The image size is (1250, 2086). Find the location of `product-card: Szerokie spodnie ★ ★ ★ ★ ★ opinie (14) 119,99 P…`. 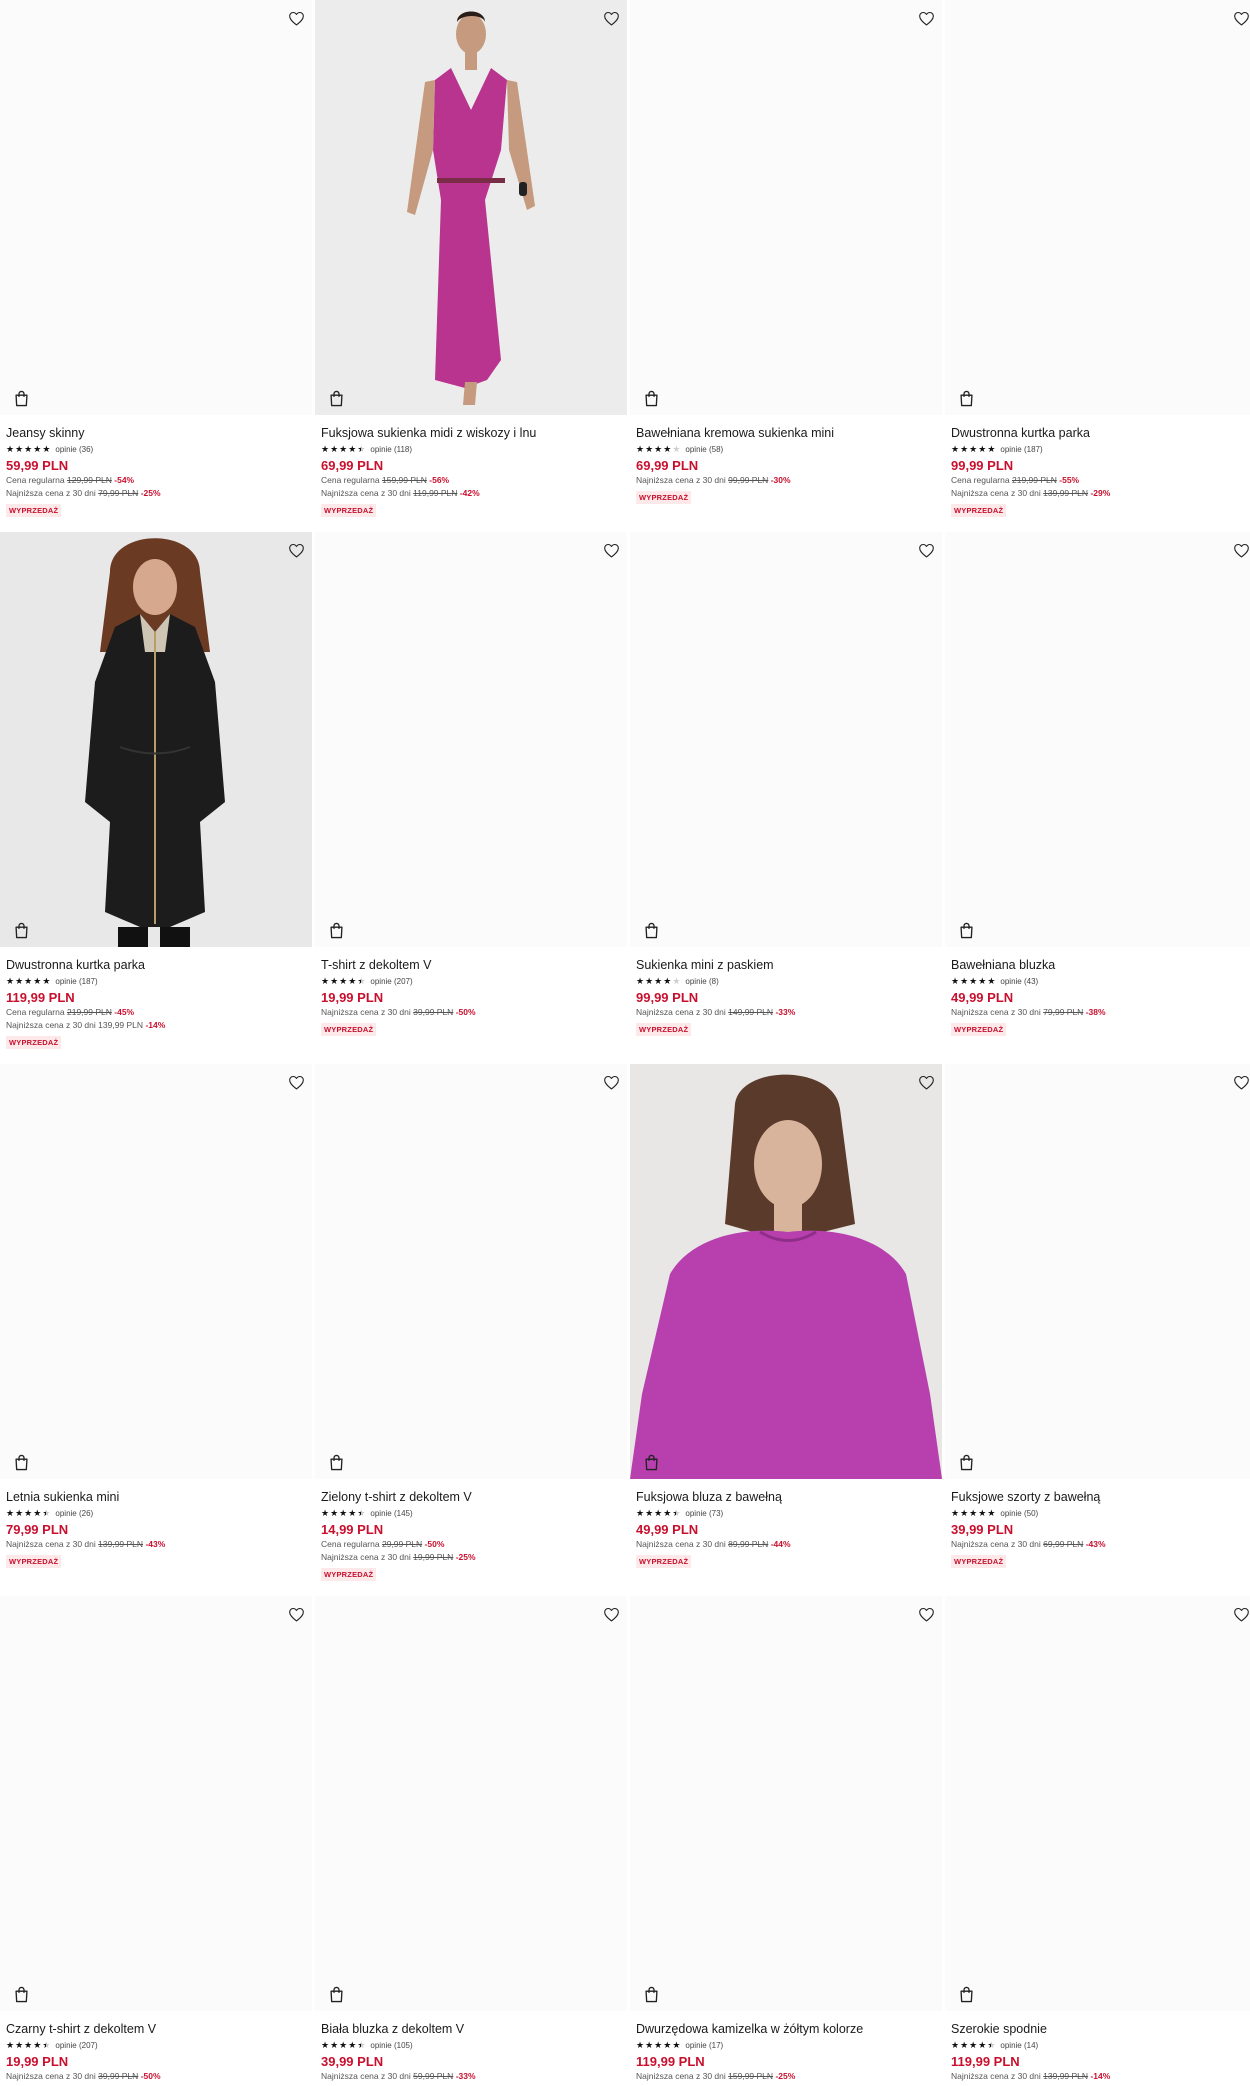

product-card: Szerokie spodnie ★ ★ ★ ★ ★ opinie (14) 119,99 P… is located at coordinates (1097, 1841).